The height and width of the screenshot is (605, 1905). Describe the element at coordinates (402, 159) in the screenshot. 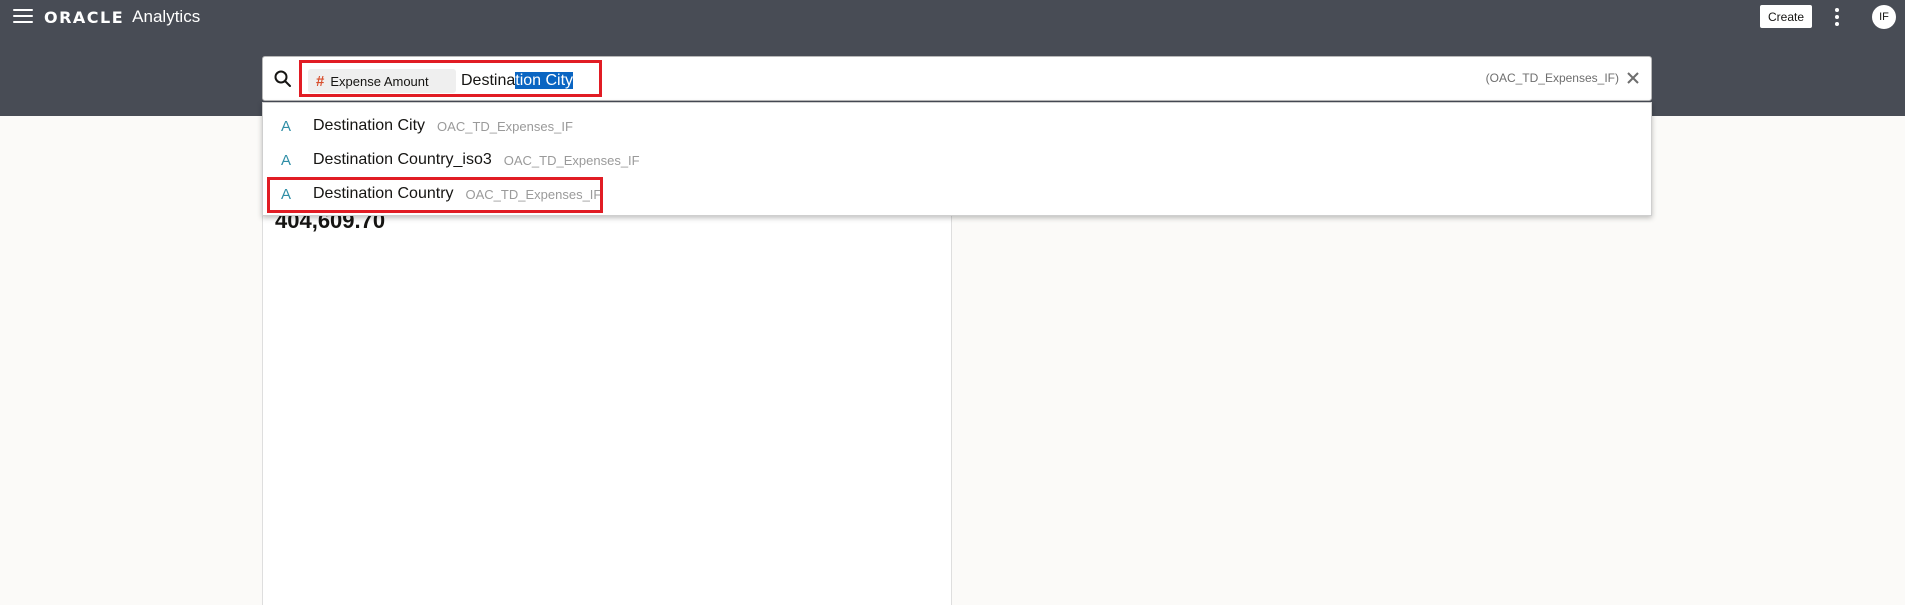

I see `suggestion-name: Destination Country_iso3` at that location.